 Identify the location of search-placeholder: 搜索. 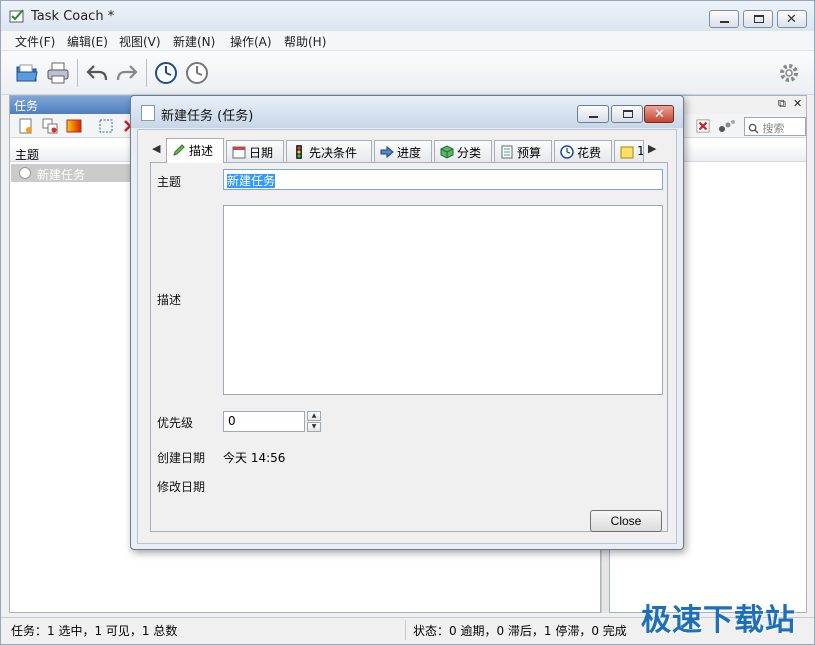
(773, 128).